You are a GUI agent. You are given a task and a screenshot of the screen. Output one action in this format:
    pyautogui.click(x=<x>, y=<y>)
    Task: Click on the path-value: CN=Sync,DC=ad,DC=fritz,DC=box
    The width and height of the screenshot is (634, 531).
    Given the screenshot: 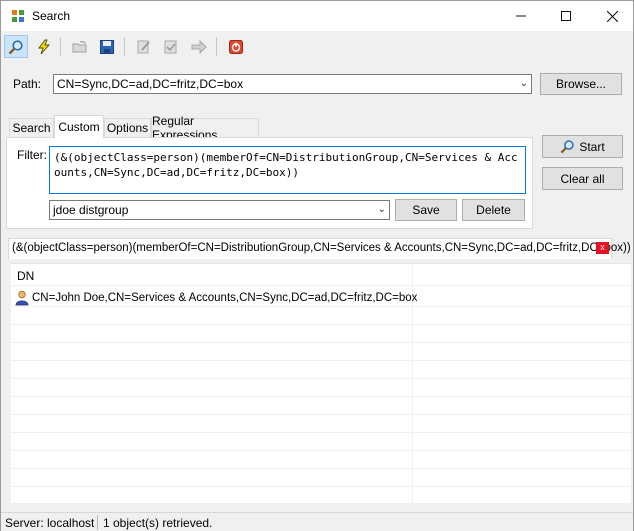 What is the action you would take?
    pyautogui.click(x=150, y=84)
    